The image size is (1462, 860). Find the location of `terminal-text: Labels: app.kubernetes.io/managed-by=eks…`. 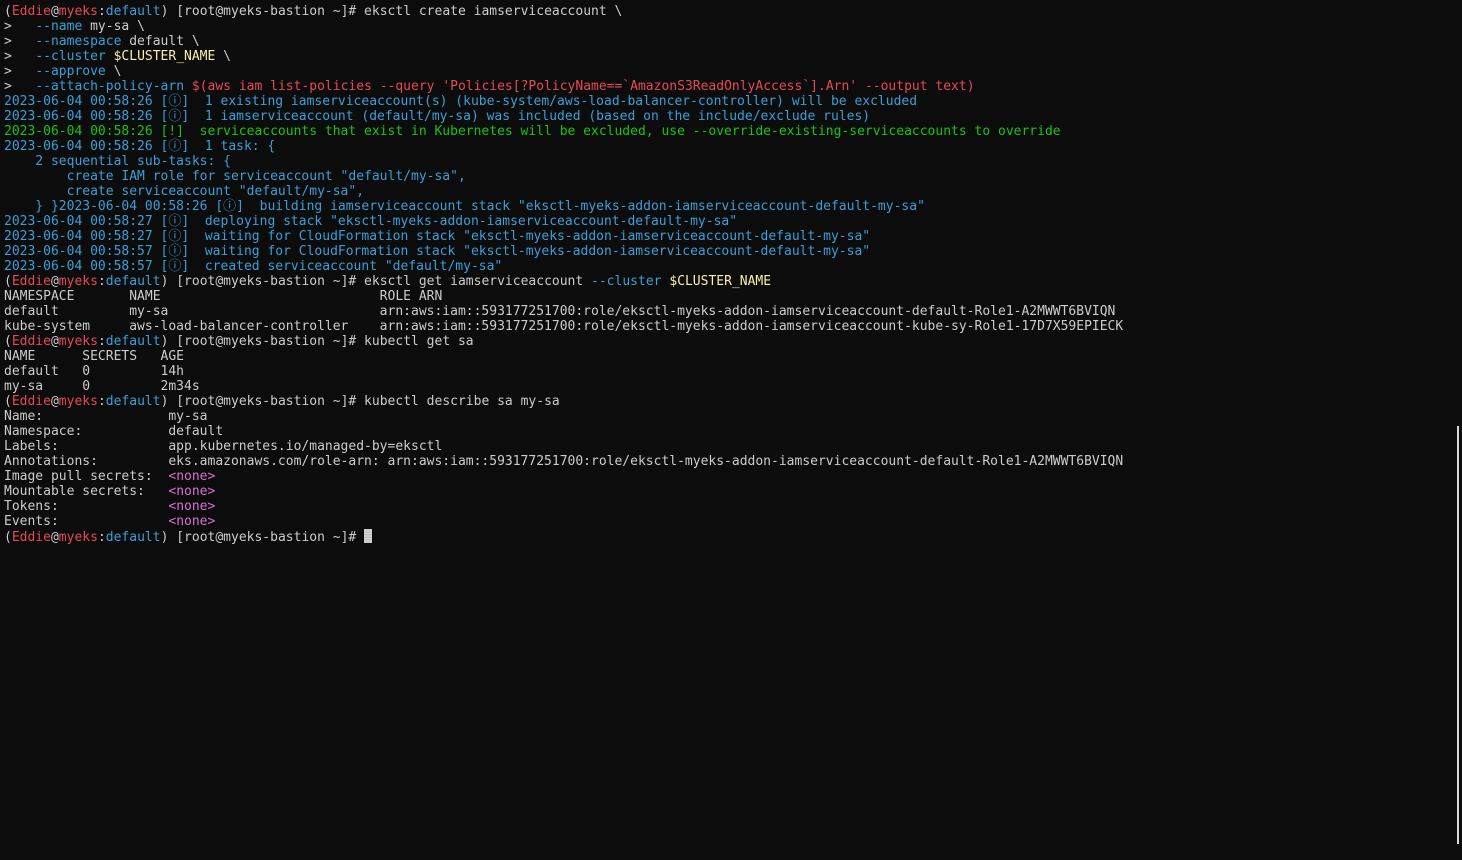

terminal-text: Labels: app.kubernetes.io/managed-by=eks… is located at coordinates (223, 446).